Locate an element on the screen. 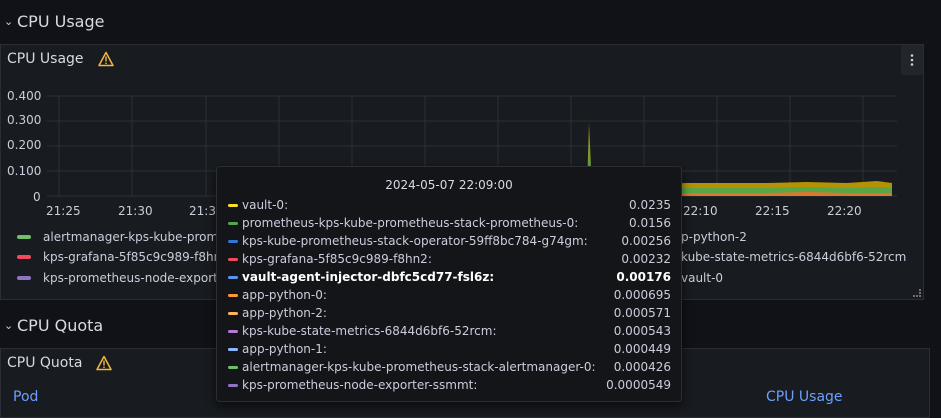 This screenshot has width=941, height=418. y-tick: 0 is located at coordinates (37, 197).